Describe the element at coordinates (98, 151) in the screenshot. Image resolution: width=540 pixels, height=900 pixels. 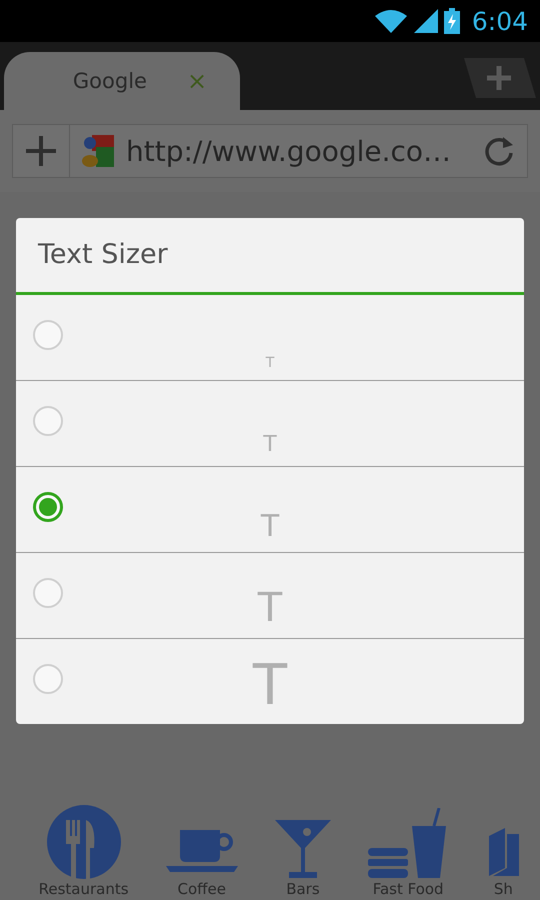
I see `site-icon` at that location.